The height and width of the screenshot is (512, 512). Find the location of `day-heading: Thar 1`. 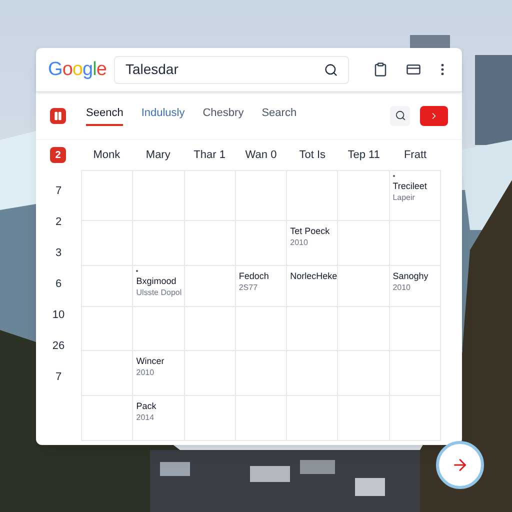

day-heading: Thar 1 is located at coordinates (209, 155).